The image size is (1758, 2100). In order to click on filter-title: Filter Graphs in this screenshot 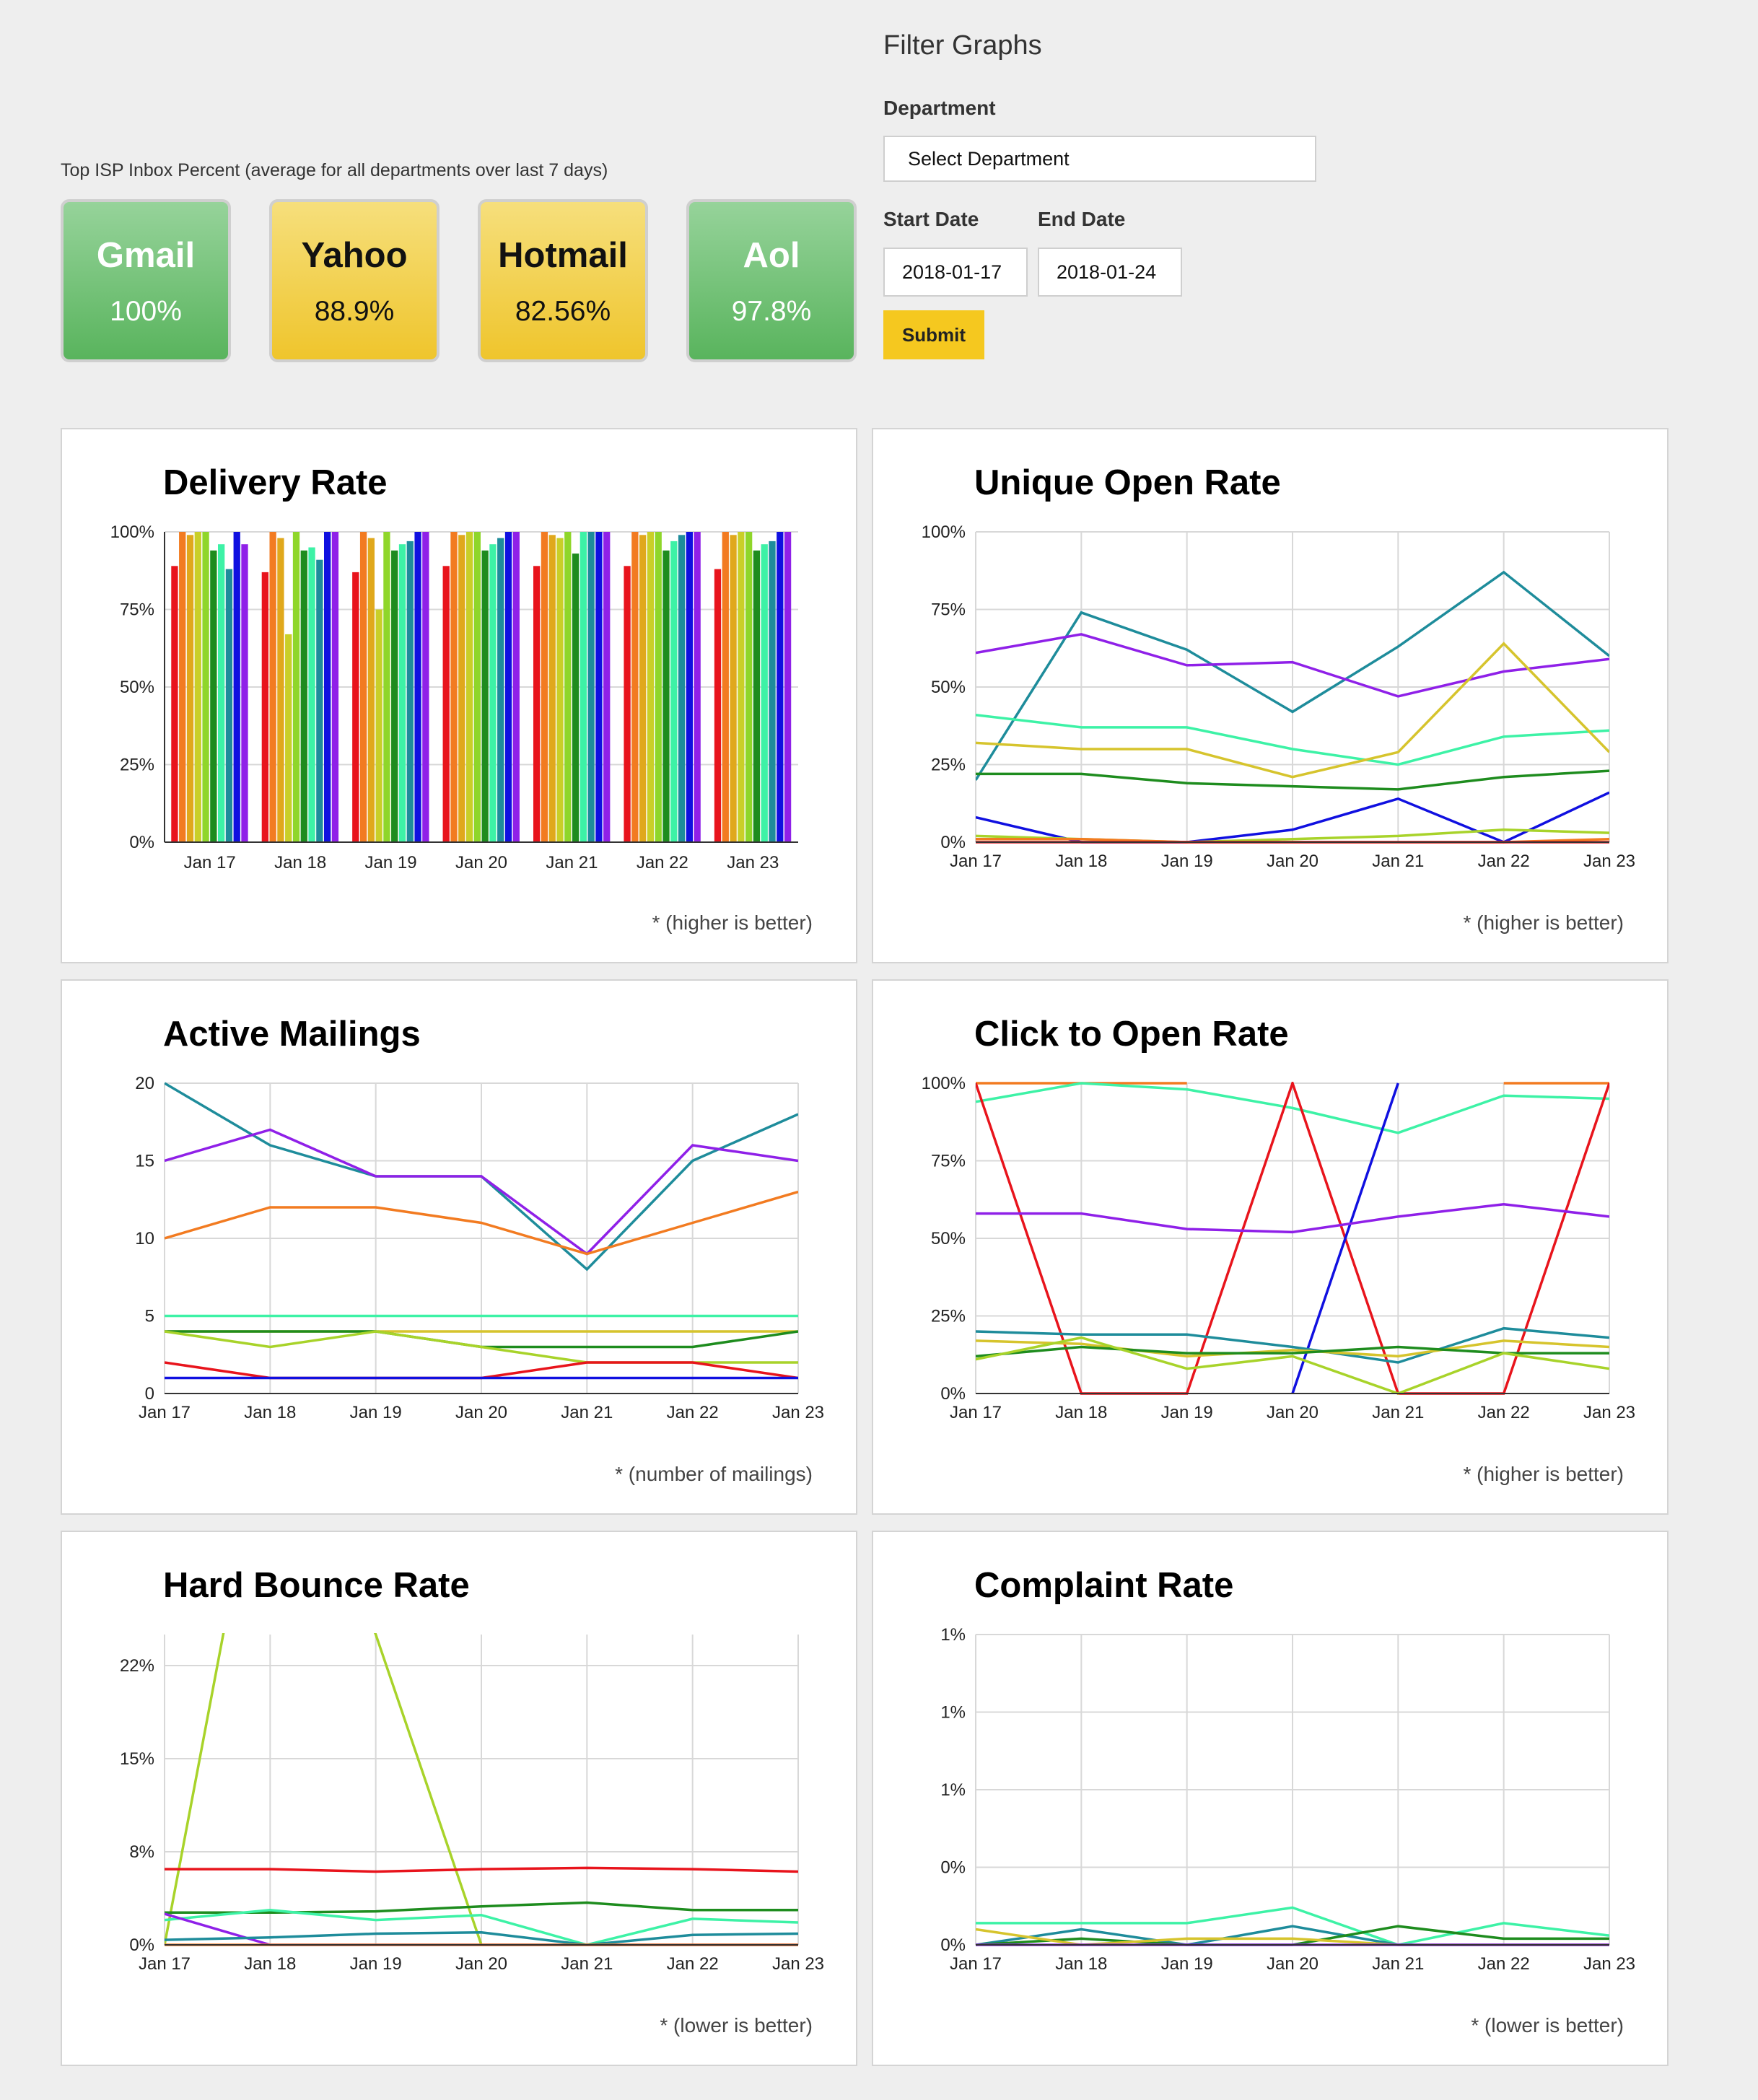, I will do `click(962, 45)`.